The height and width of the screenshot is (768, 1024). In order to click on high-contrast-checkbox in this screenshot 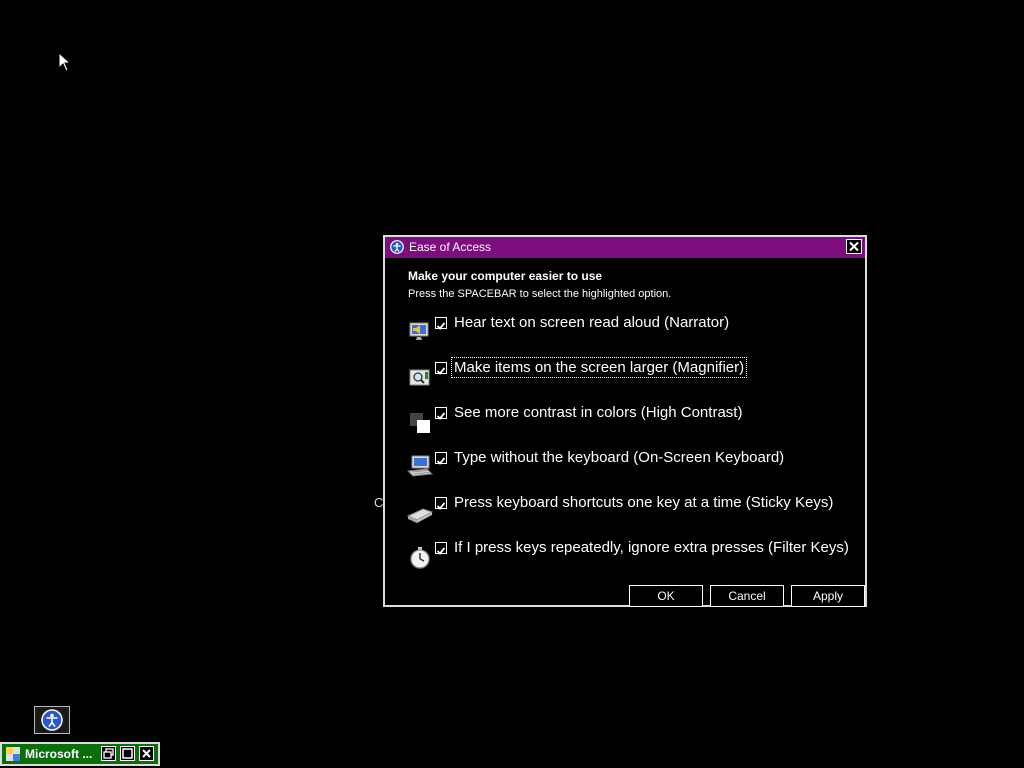, I will do `click(441, 413)`.